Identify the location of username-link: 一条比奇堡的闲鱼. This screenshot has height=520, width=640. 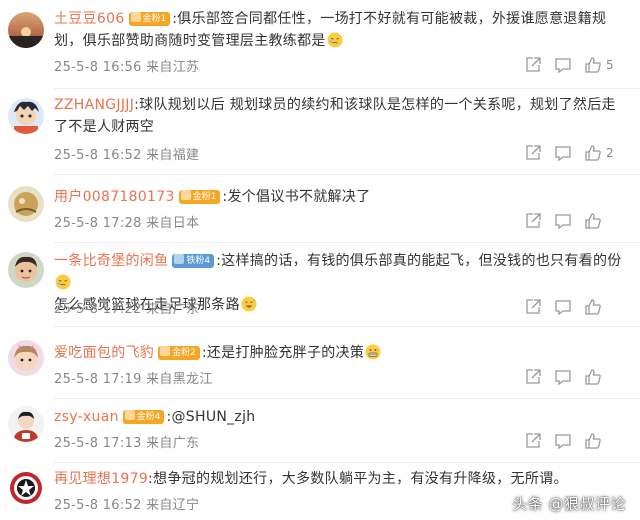
(111, 261).